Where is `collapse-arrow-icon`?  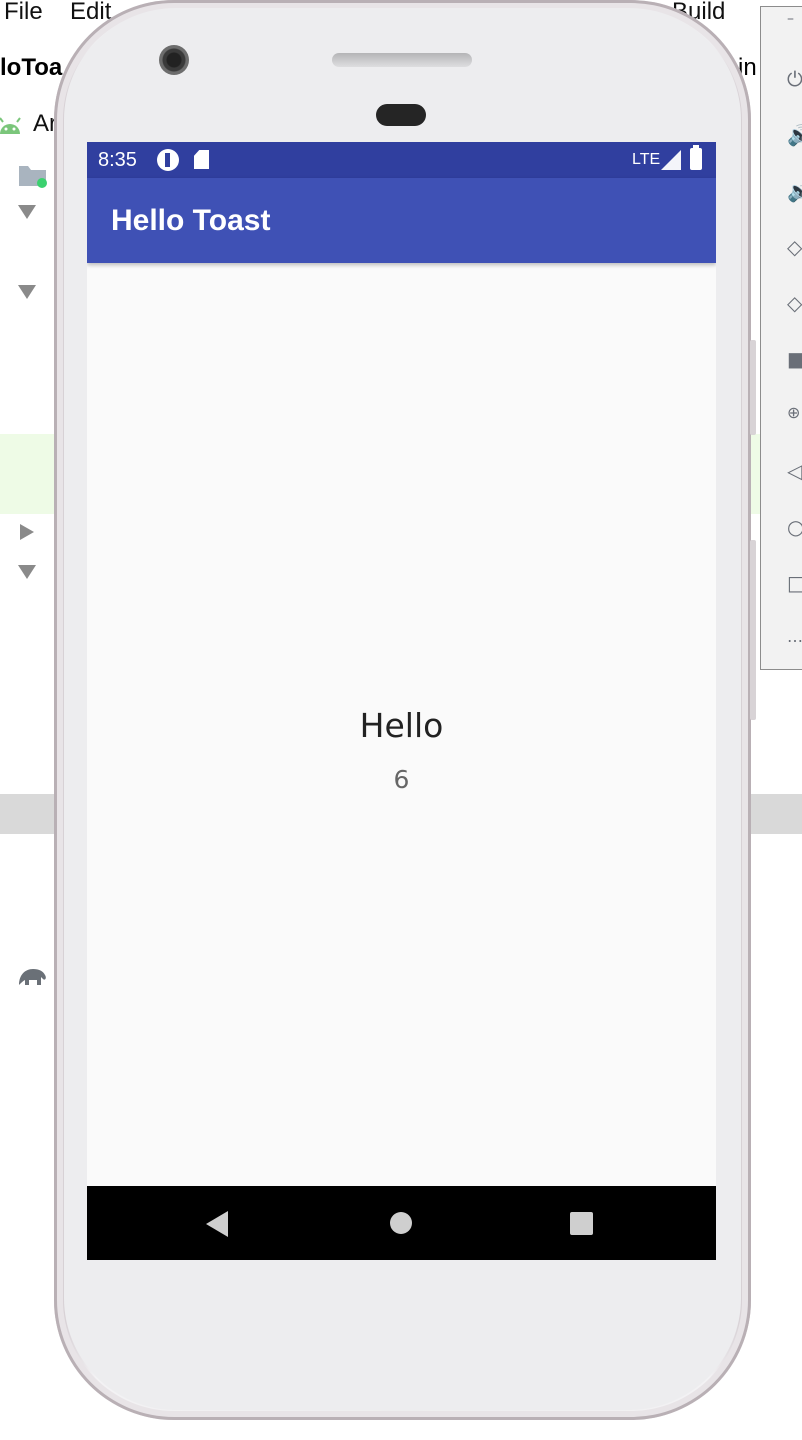 collapse-arrow-icon is located at coordinates (27, 532).